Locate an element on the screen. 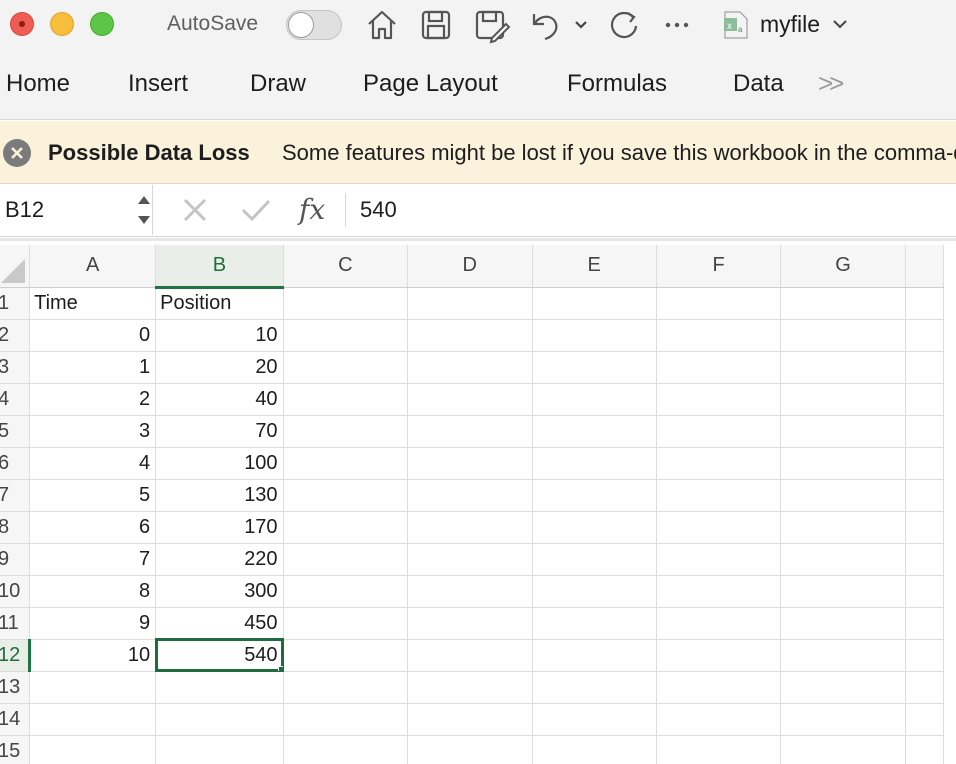 The height and width of the screenshot is (764, 956). cell-g8 is located at coordinates (843, 527).